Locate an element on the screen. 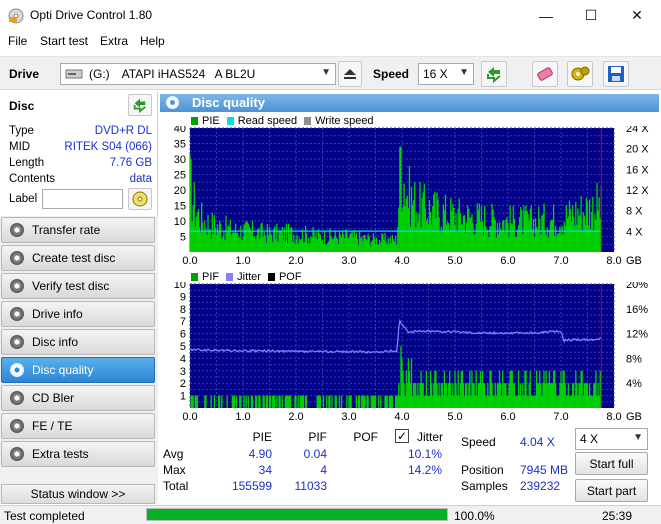 Image resolution: width=661 pixels, height=524 pixels. menu-help: Help is located at coordinates (152, 41).